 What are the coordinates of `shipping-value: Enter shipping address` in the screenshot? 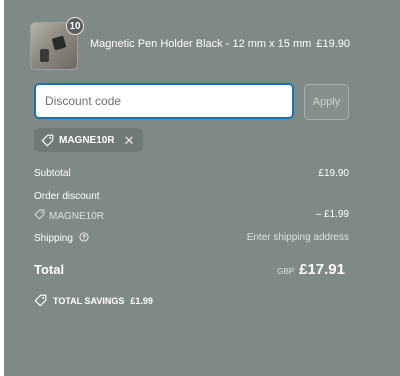 It's located at (297, 237).